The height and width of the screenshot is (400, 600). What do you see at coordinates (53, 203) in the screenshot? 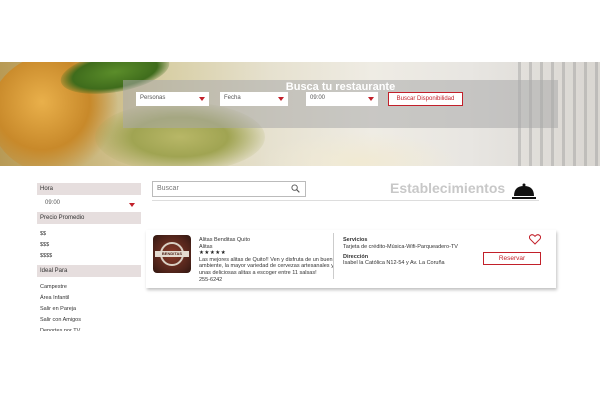
I see `hora-filter-value: 09:00` at bounding box center [53, 203].